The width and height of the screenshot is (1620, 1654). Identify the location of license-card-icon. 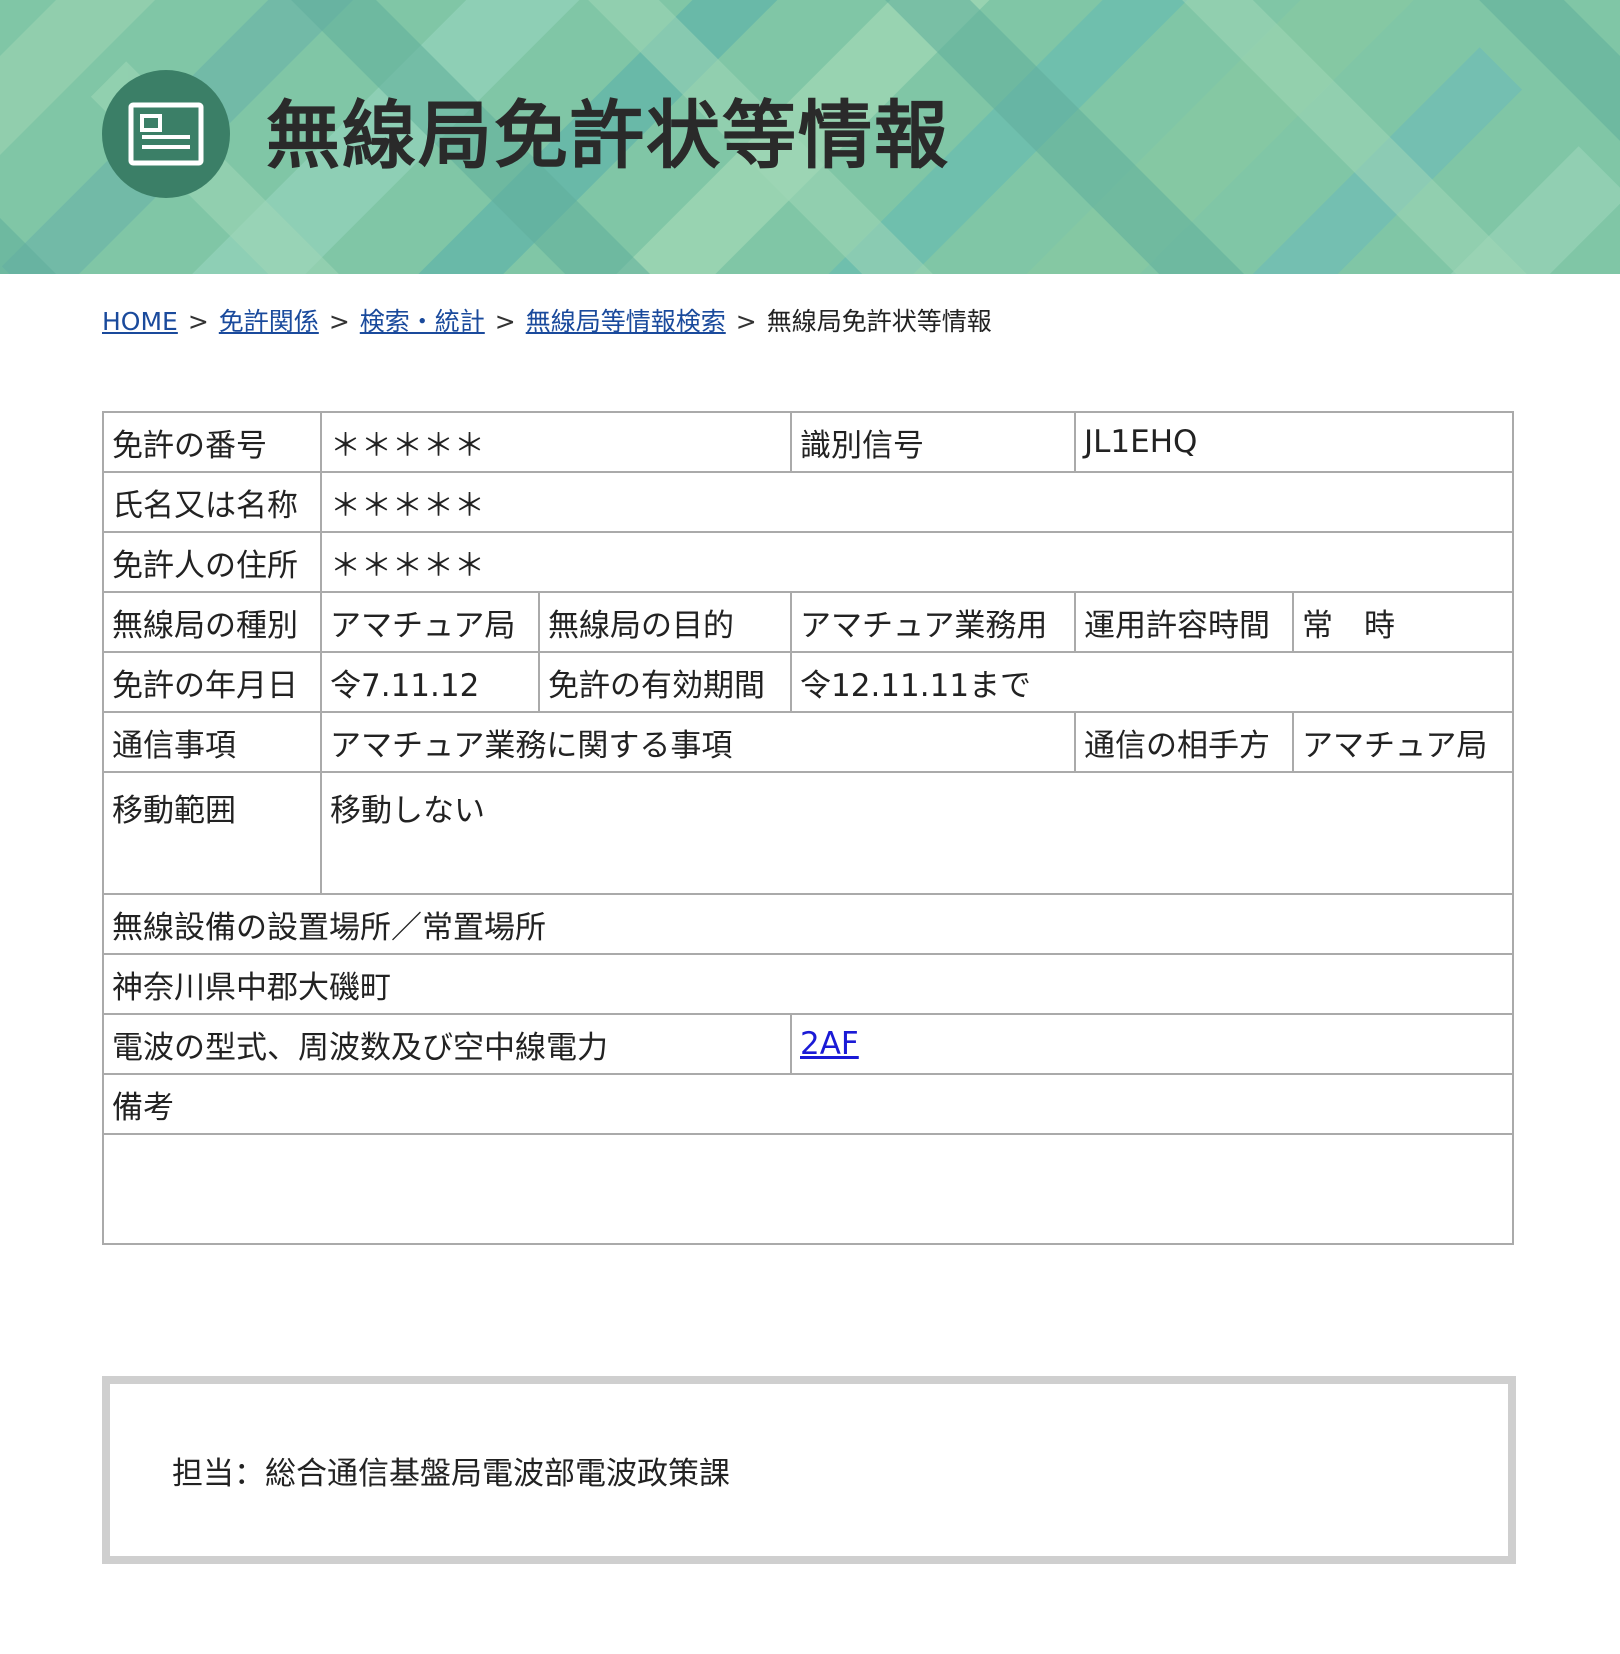
(166, 134).